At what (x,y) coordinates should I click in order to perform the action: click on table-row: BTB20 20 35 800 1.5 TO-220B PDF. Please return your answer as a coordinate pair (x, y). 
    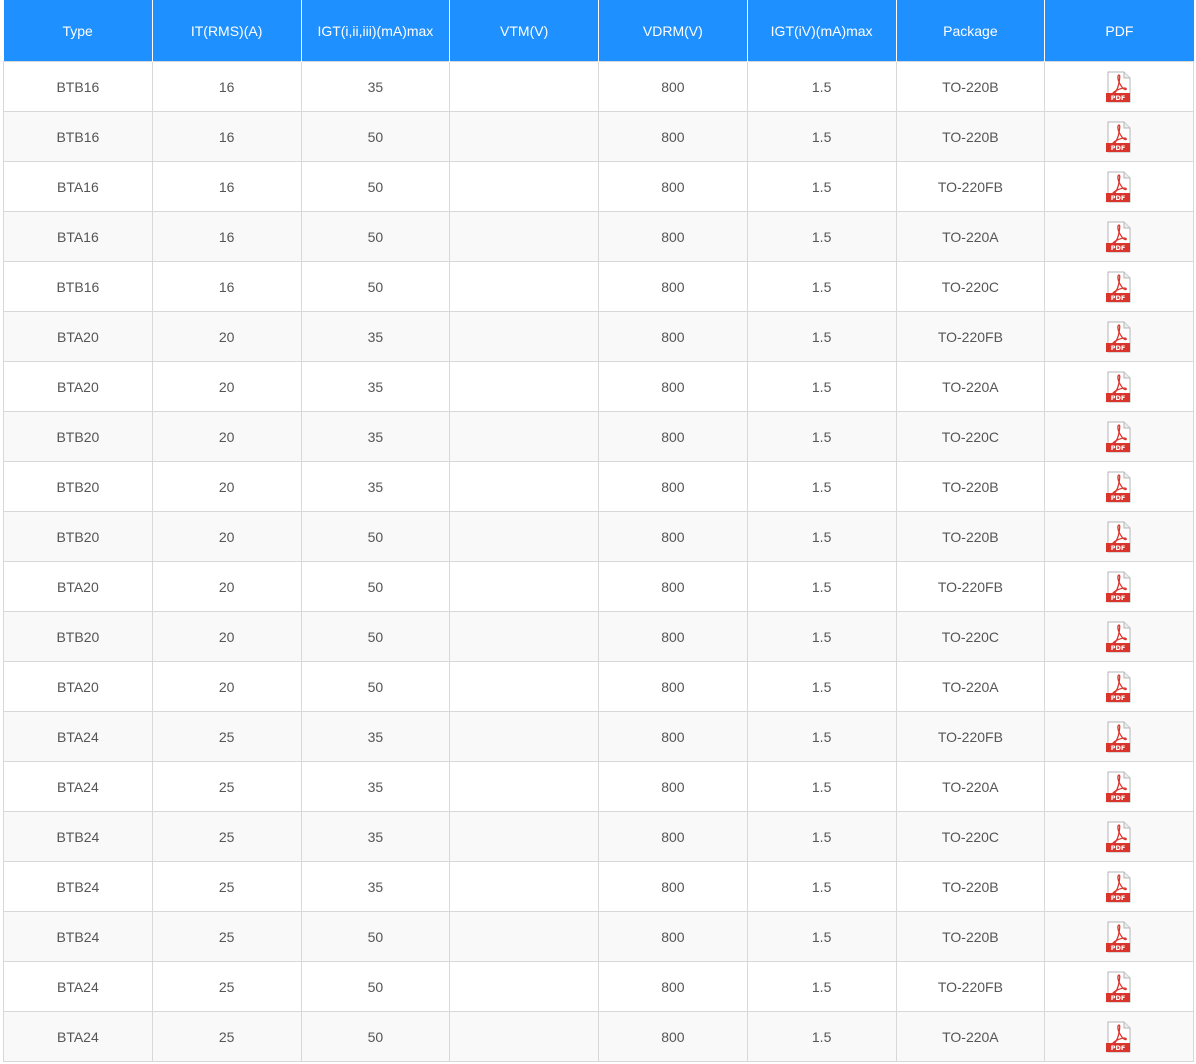
    Looking at the image, I should click on (598, 486).